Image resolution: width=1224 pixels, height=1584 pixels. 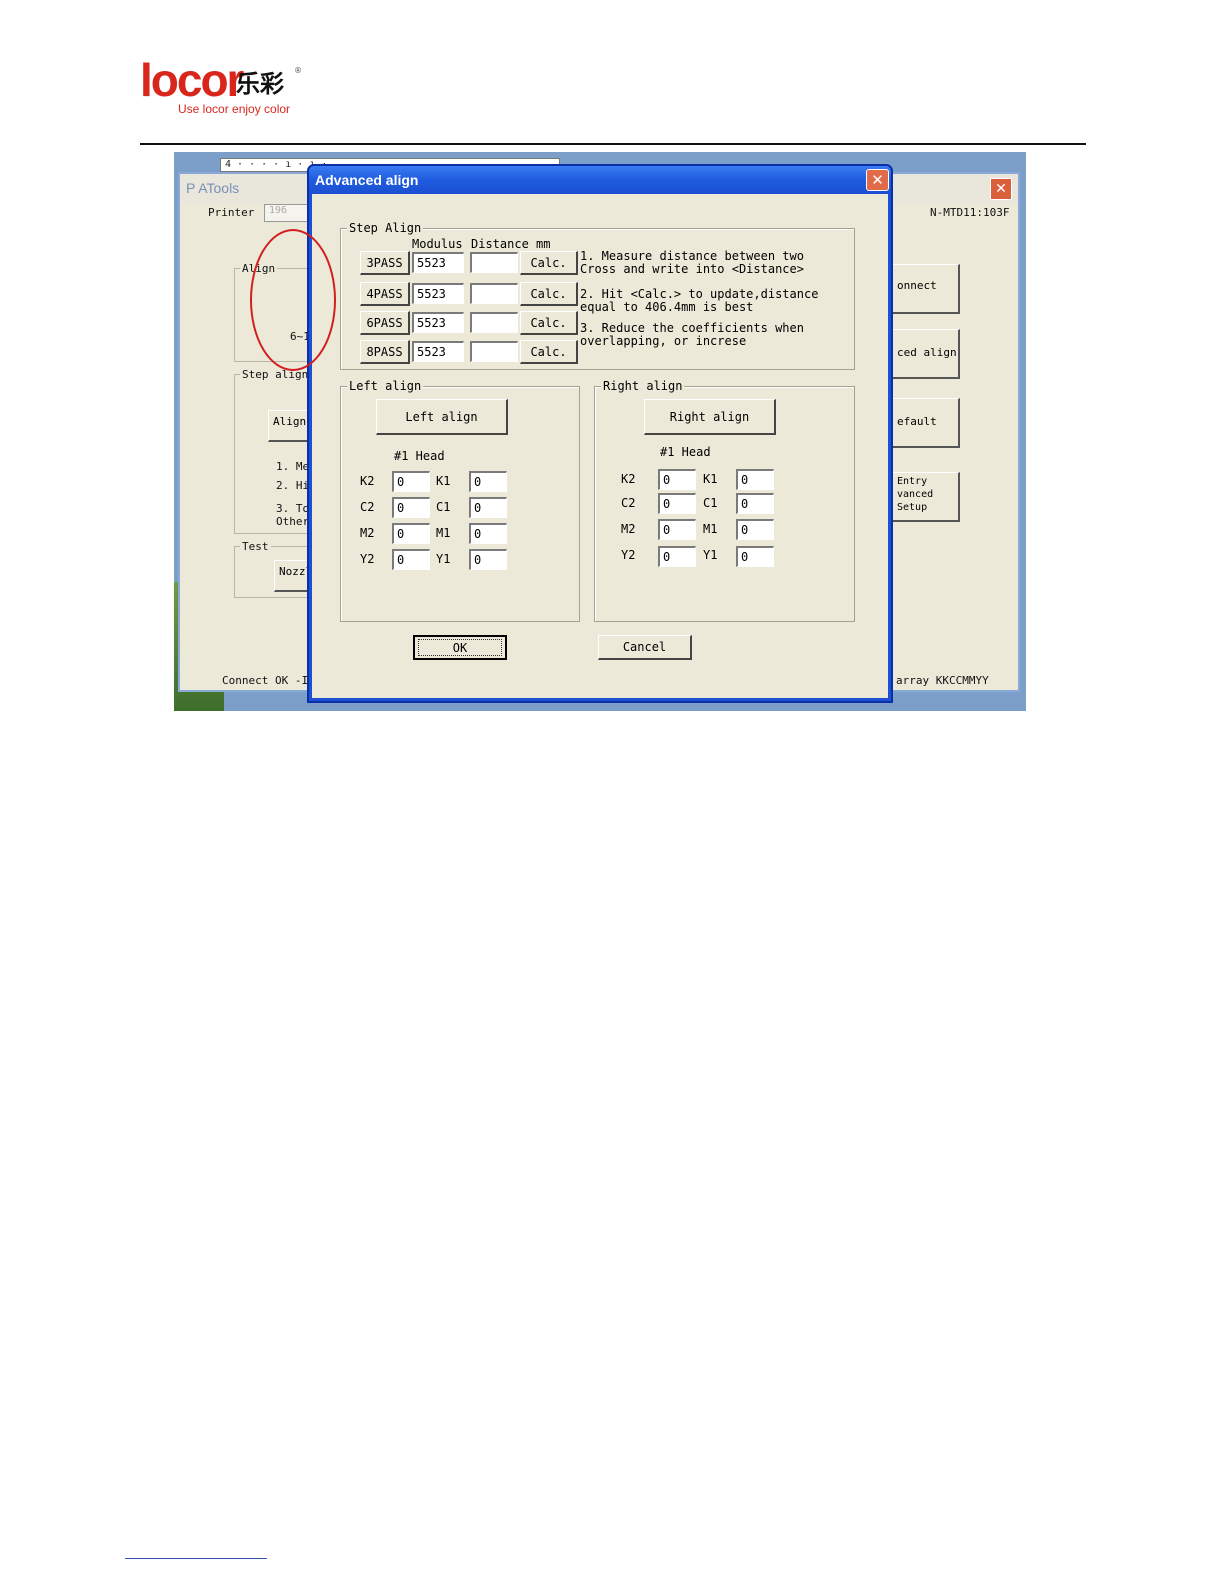 I want to click on left-y1-label: Y1, so click(x=443, y=559).